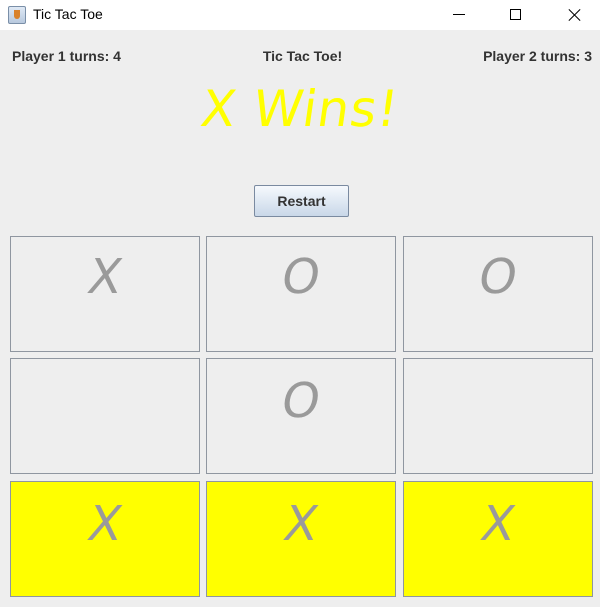  I want to click on board-cell-8: X, so click(498, 539).